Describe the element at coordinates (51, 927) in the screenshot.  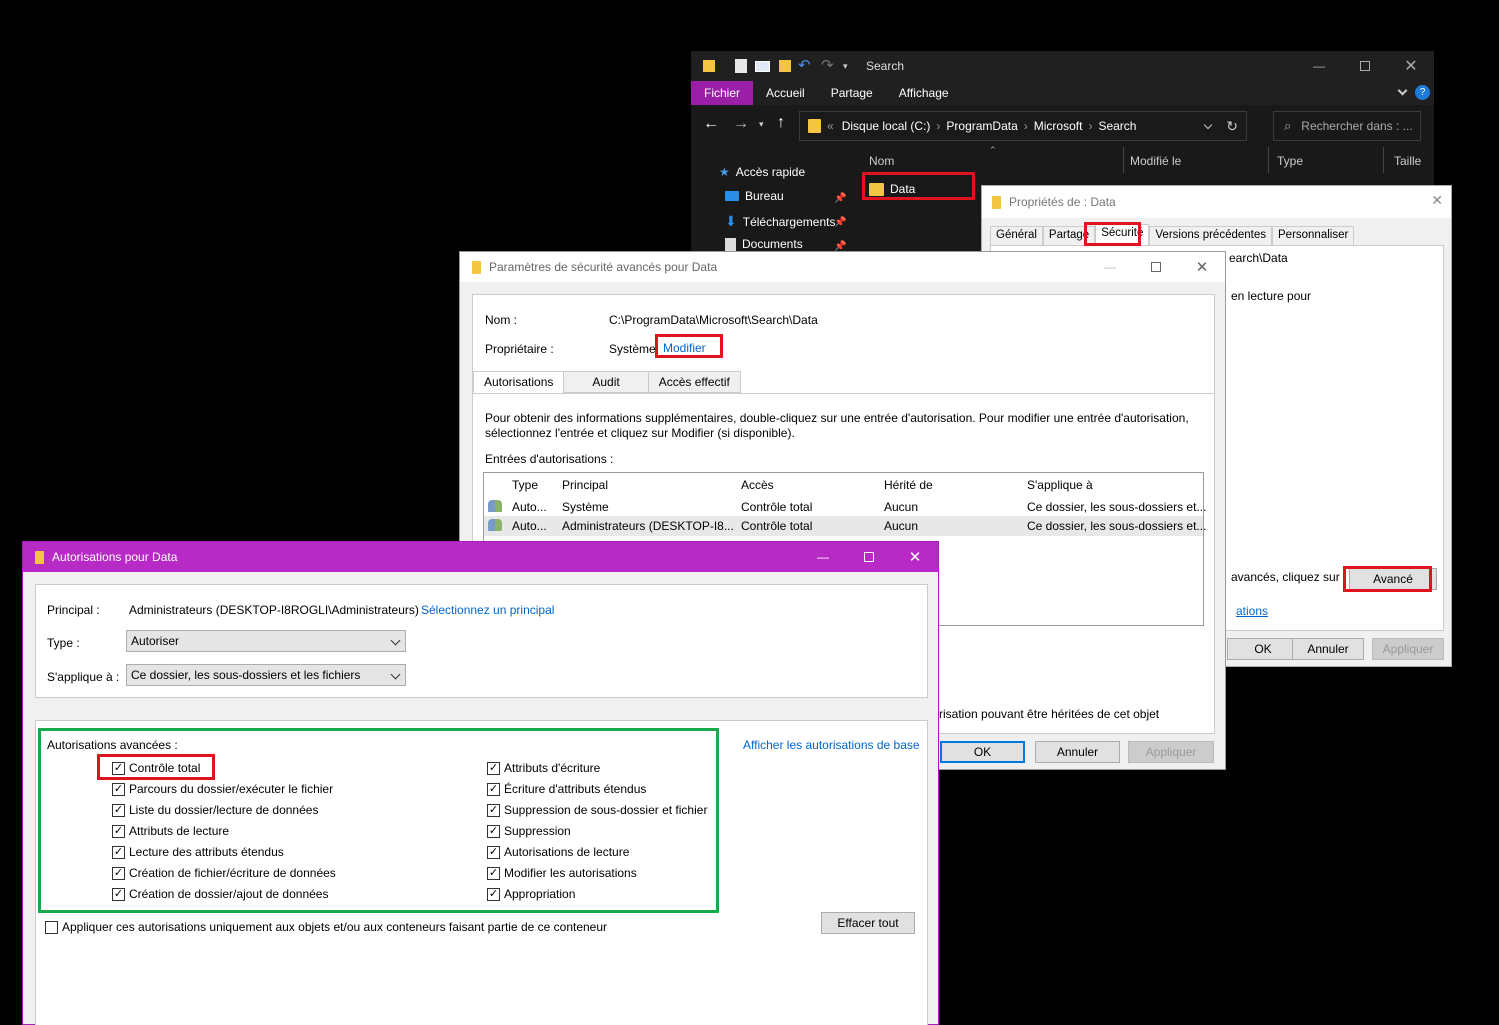
I see `checkbox-unchecked` at that location.